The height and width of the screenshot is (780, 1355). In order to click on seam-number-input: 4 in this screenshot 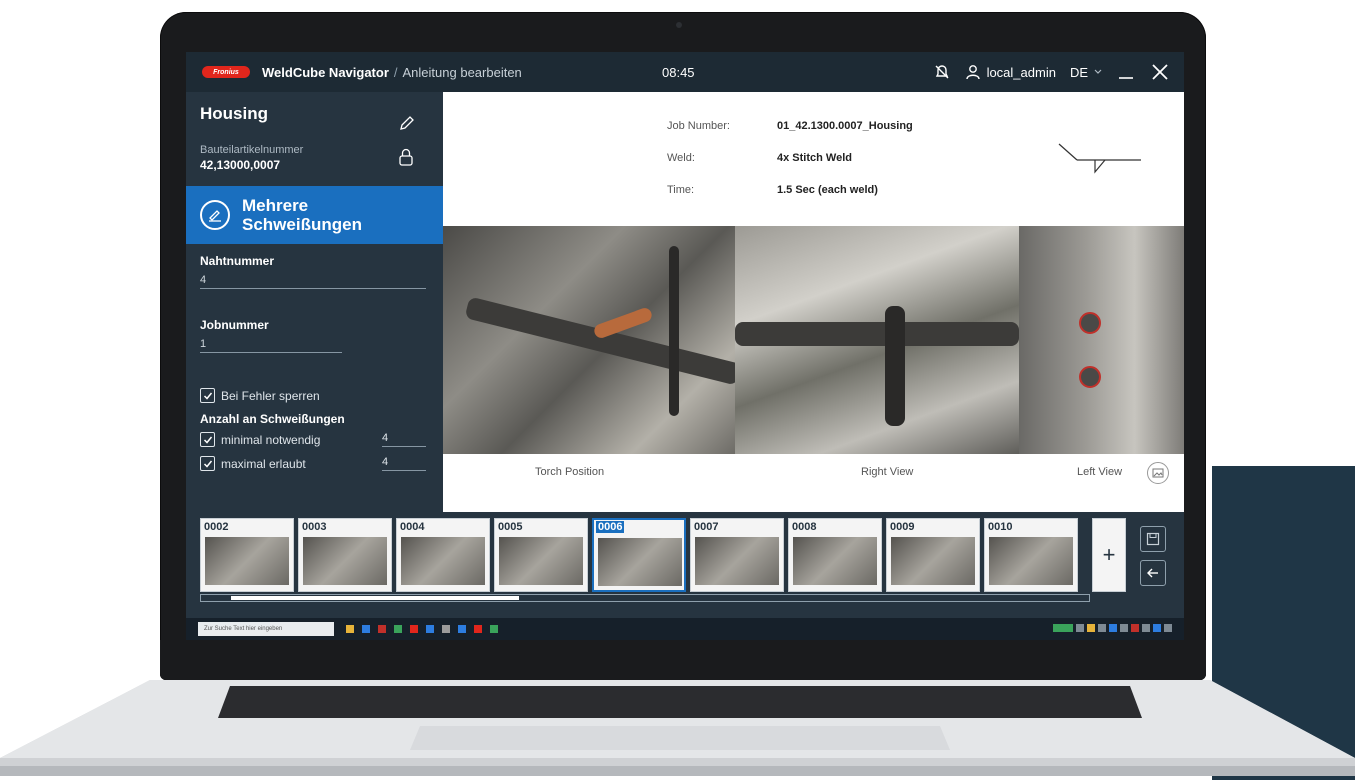, I will do `click(203, 280)`.